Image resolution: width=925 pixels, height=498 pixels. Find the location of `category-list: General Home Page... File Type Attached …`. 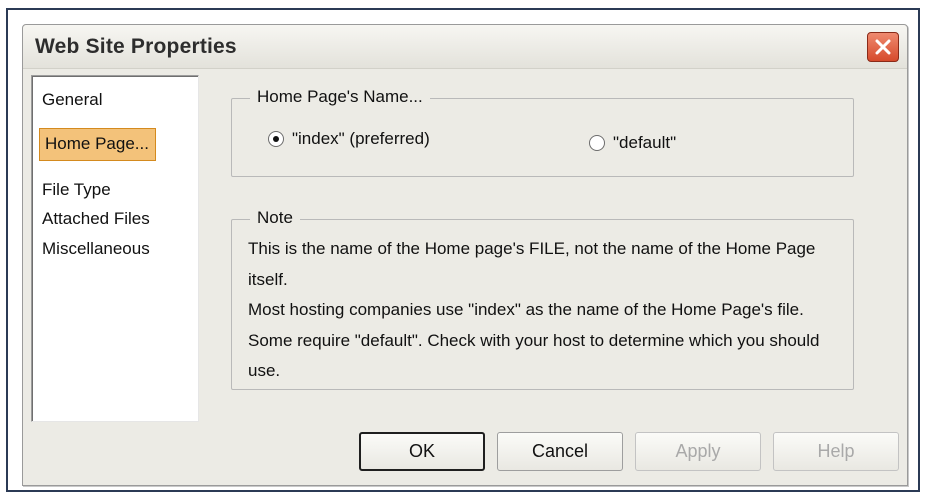

category-list: General Home Page... File Type Attached … is located at coordinates (115, 248).